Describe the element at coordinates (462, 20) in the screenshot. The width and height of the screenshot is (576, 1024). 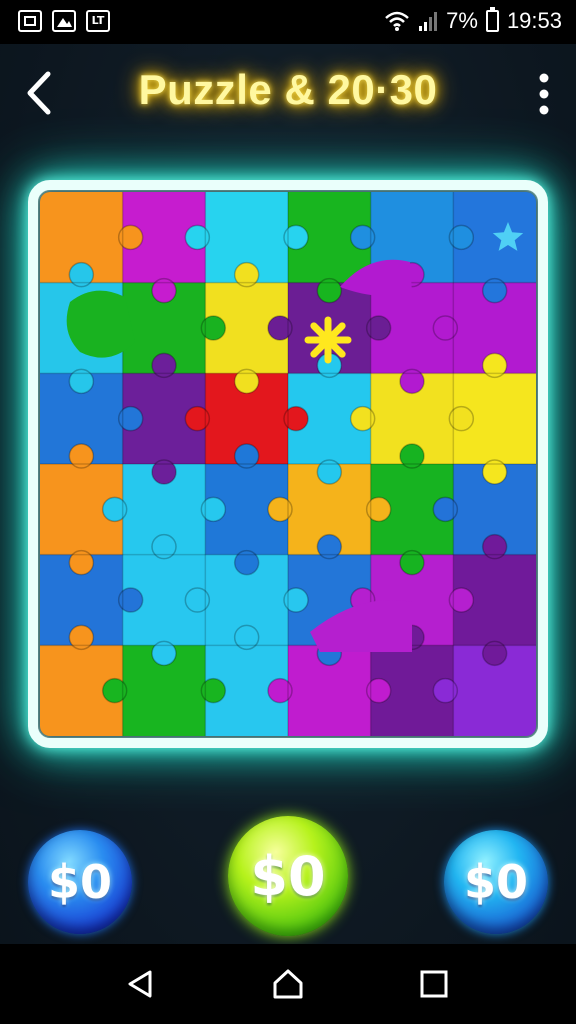
I see `battery-percent: 7%` at that location.